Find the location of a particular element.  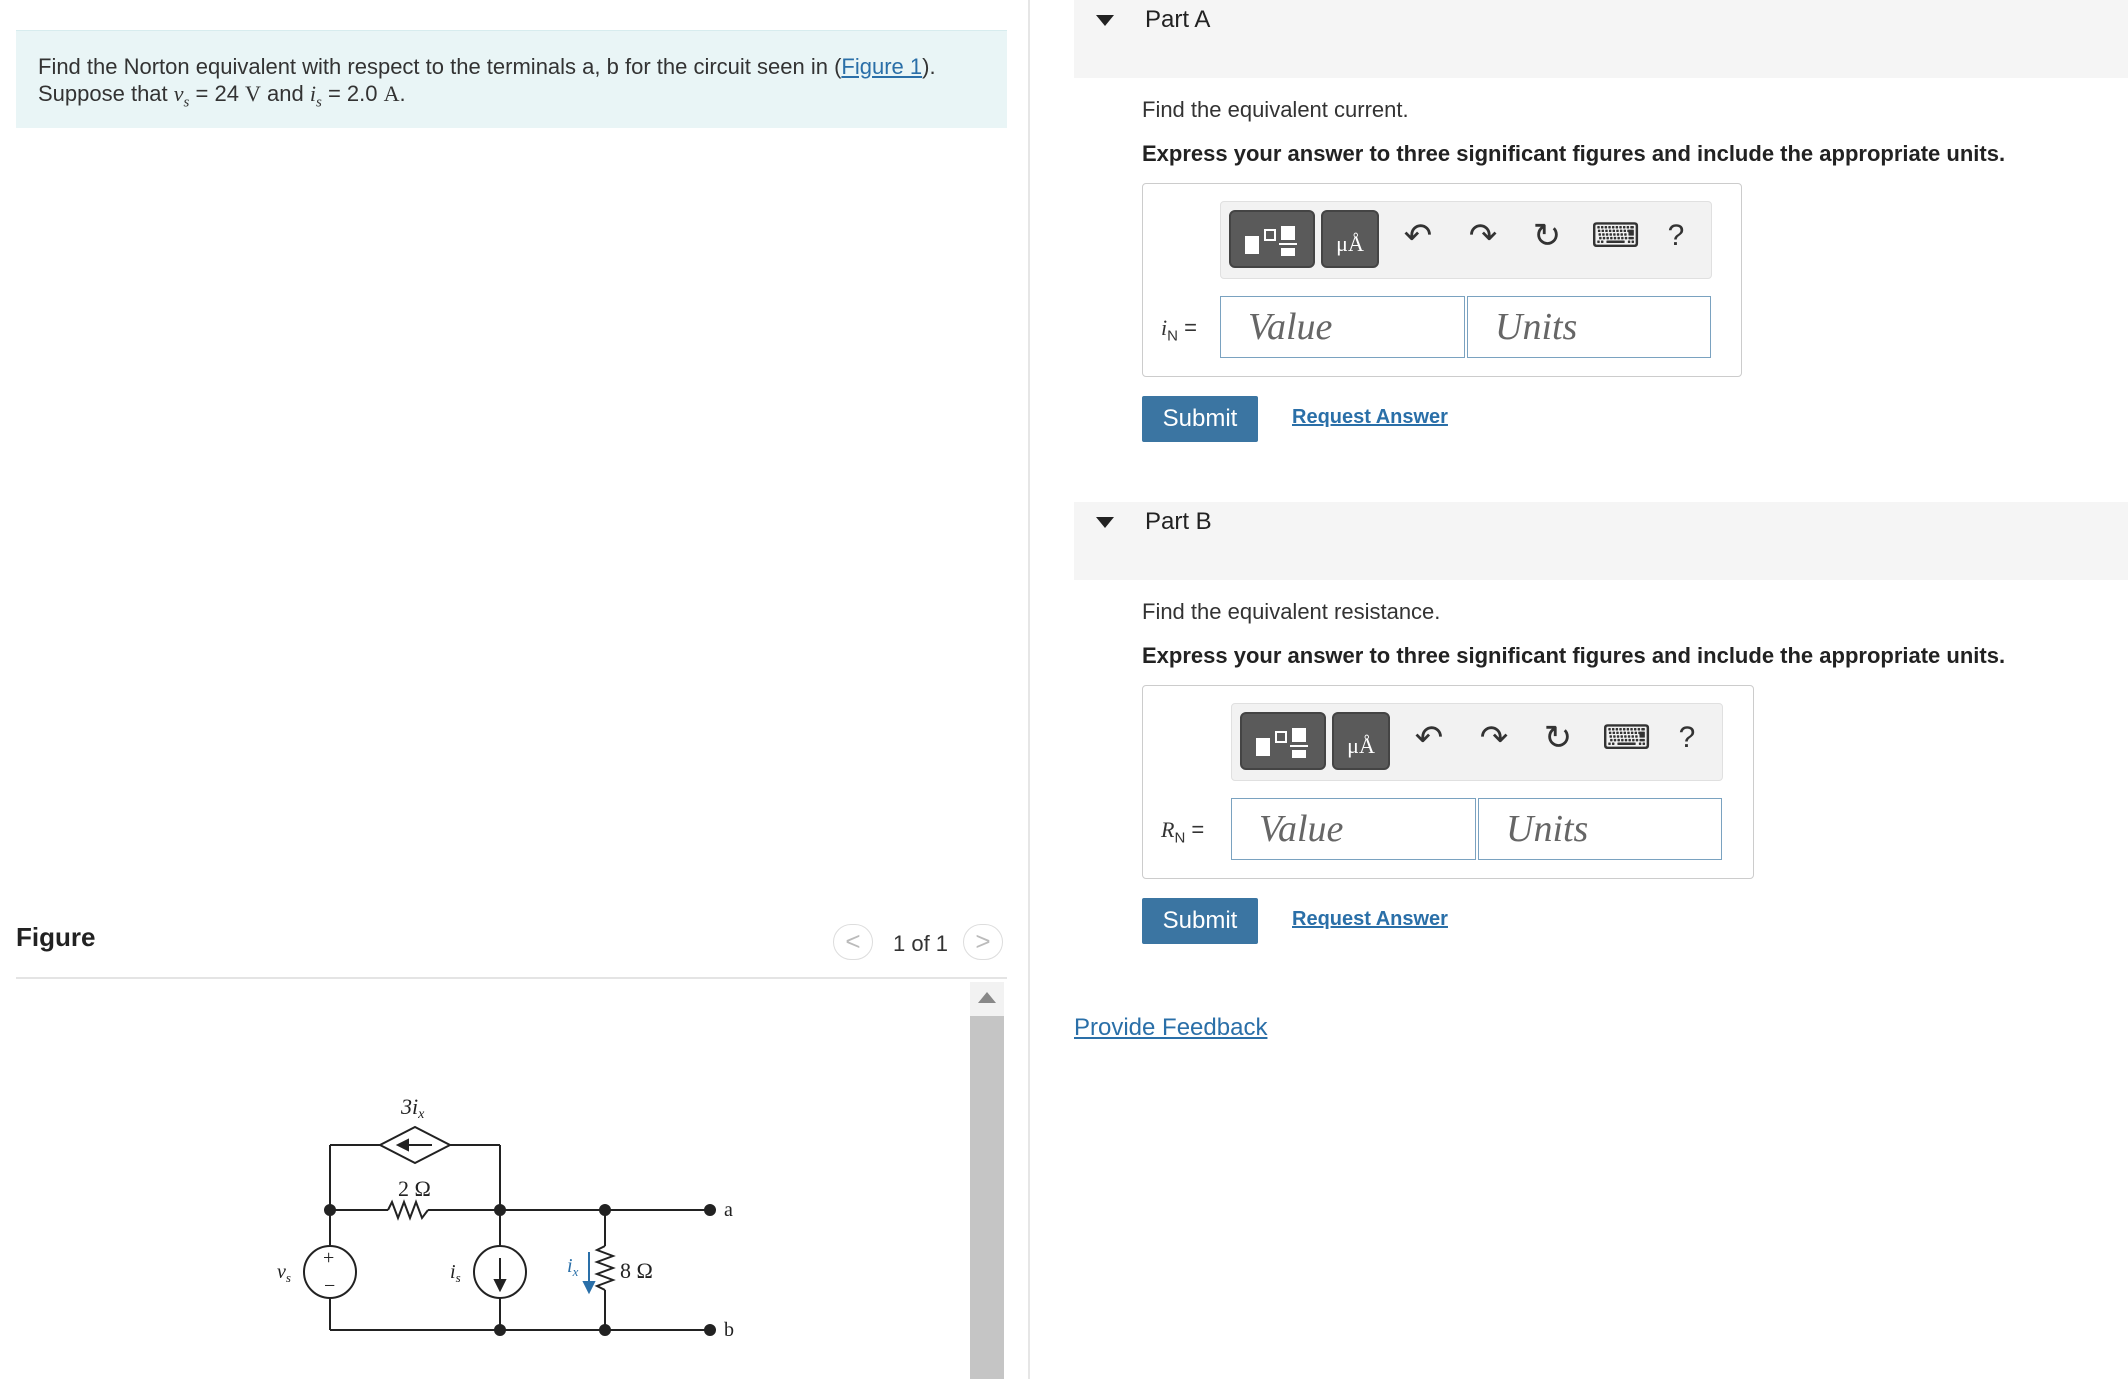

in-label: iN = is located at coordinates (1179, 329).